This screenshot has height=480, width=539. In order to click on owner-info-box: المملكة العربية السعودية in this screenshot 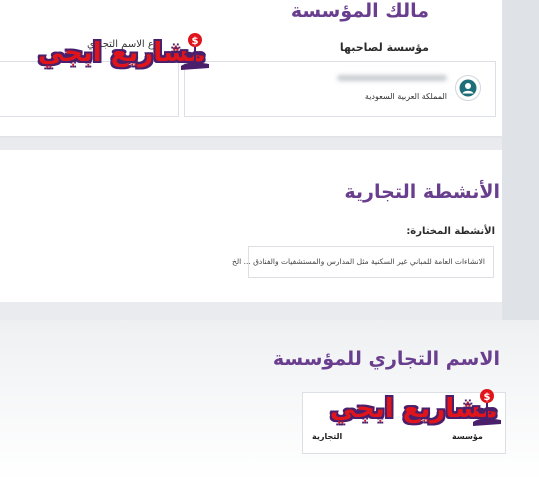, I will do `click(340, 89)`.